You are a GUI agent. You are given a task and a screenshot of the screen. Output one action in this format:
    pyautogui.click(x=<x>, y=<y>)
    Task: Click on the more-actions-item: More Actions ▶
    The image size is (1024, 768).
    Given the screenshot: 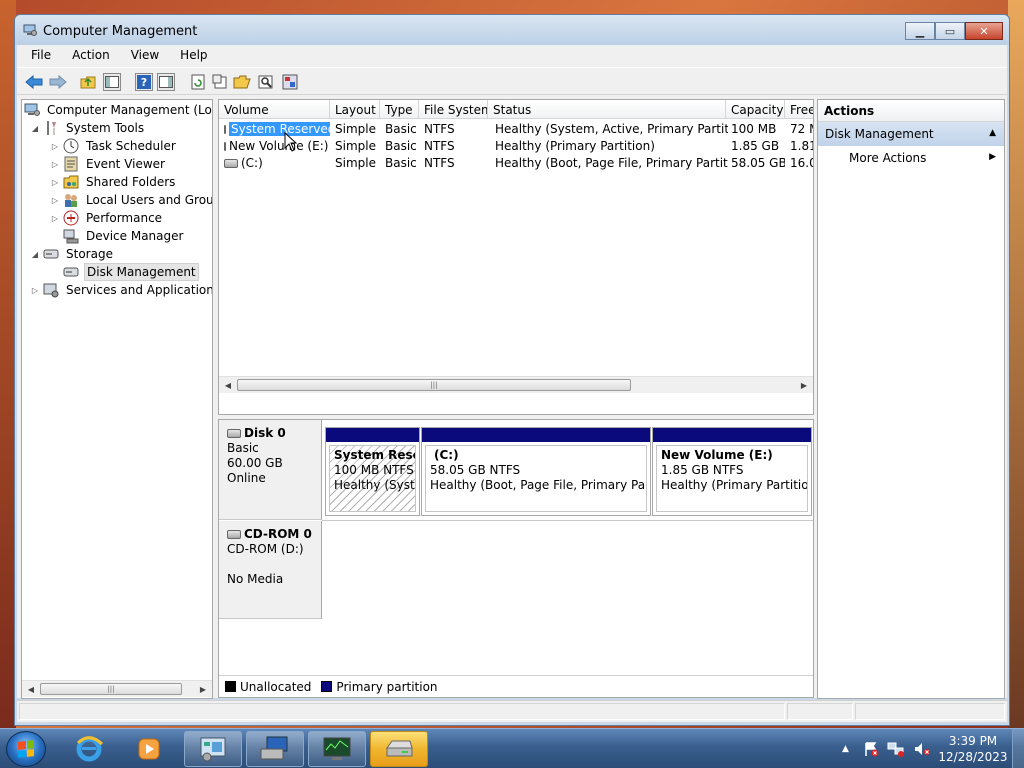 What is the action you would take?
    pyautogui.click(x=911, y=158)
    